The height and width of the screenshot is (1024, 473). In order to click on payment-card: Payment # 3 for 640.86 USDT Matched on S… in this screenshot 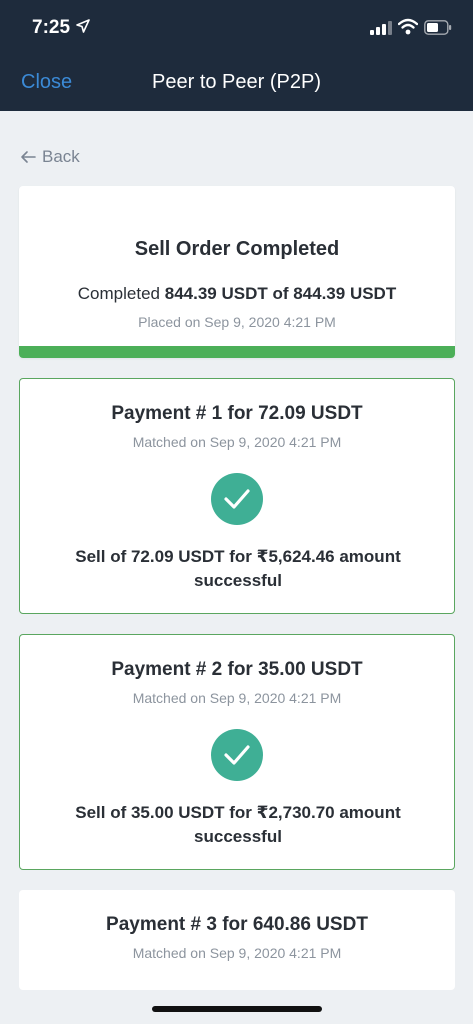, I will do `click(237, 940)`.